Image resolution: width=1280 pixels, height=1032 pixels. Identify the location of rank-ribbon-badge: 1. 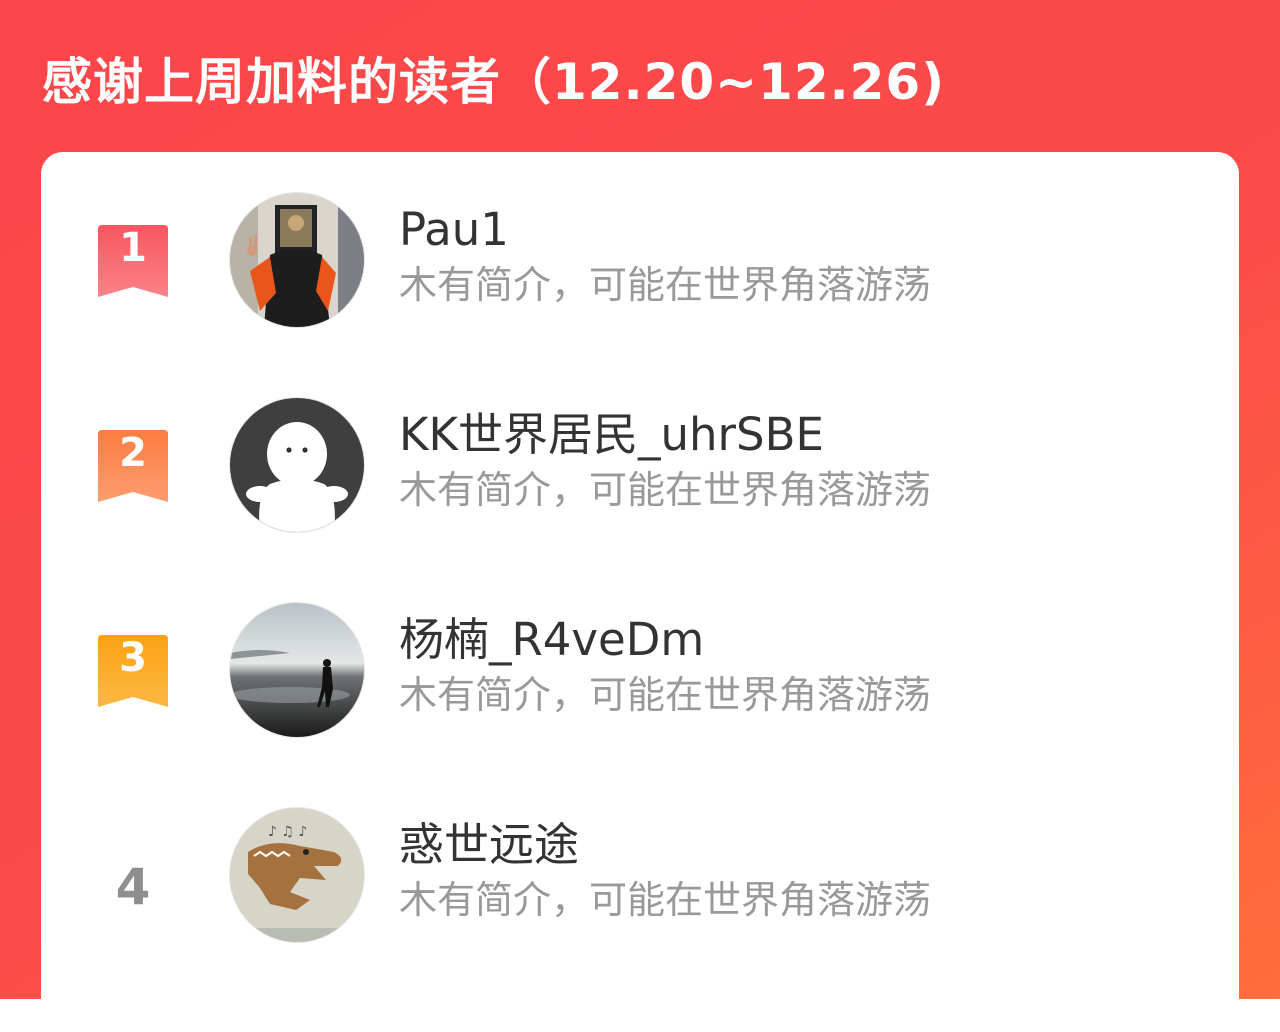
(133, 261).